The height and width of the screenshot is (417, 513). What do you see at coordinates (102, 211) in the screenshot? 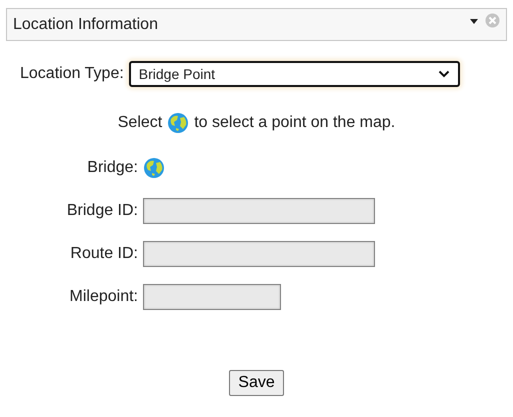
I see `field-label: Bridge ID:` at bounding box center [102, 211].